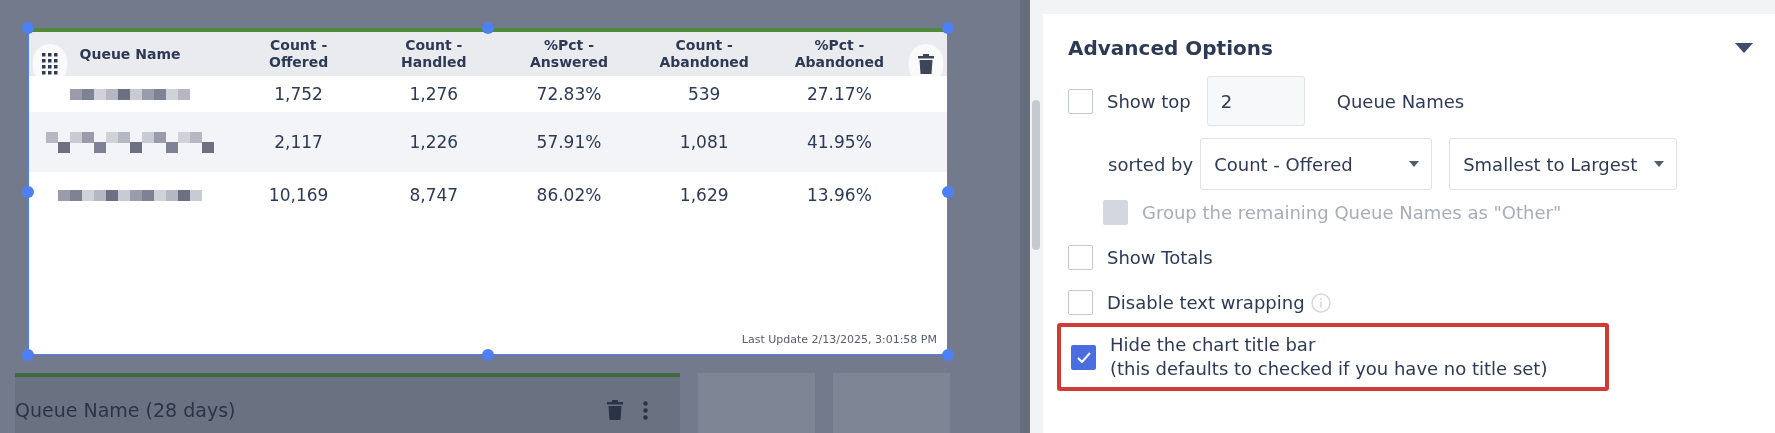 The width and height of the screenshot is (1775, 433). Describe the element at coordinates (839, 142) in the screenshot. I see `table-cell-text: 41.95%` at that location.